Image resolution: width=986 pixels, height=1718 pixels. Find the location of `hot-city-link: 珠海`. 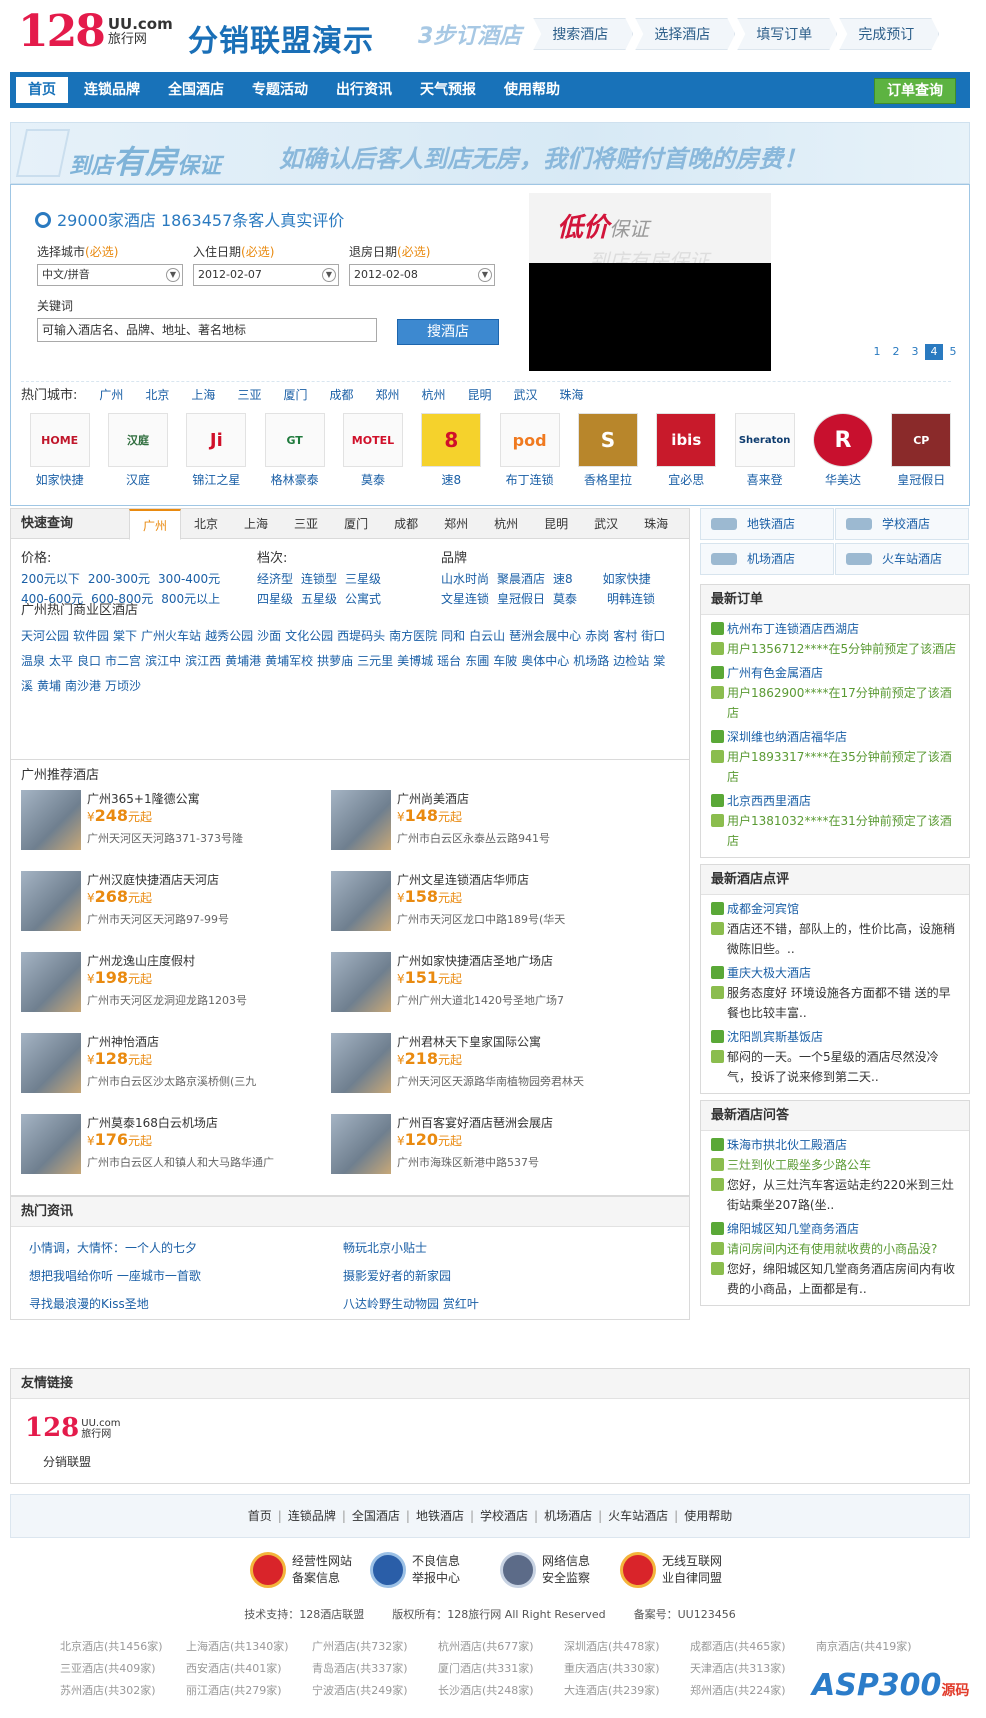

hot-city-link: 珠海 is located at coordinates (572, 395).